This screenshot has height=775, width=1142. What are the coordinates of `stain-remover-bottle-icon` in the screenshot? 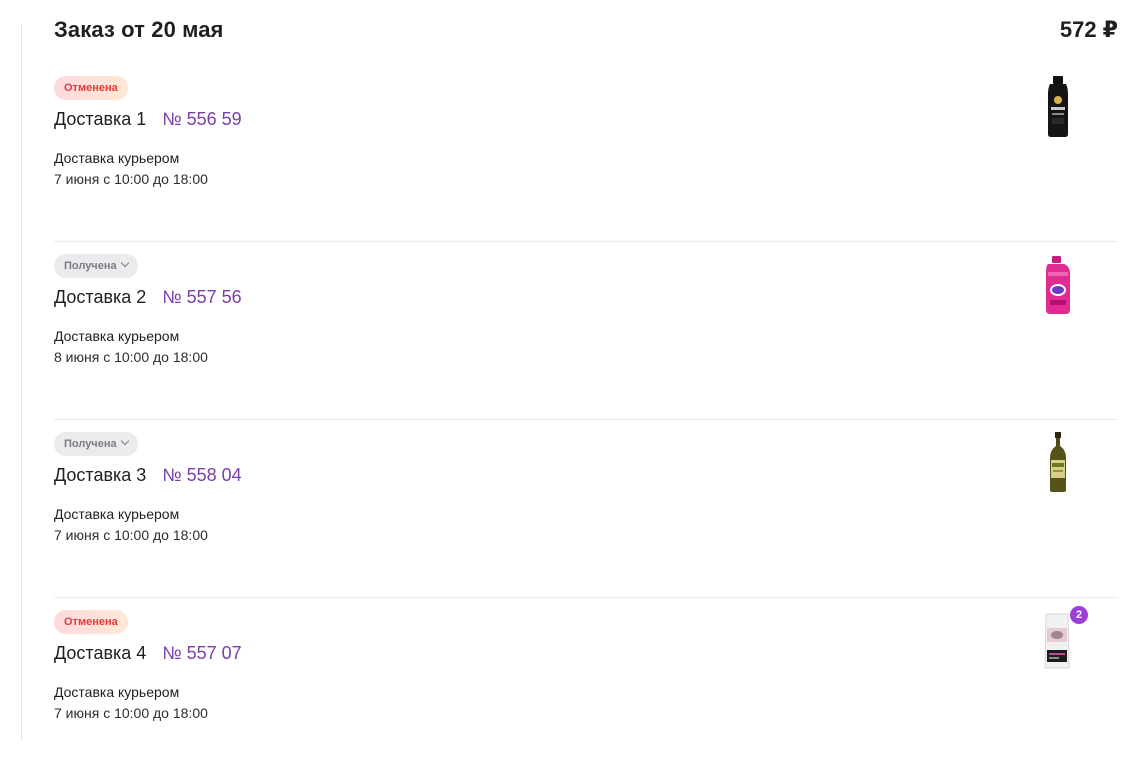 It's located at (1058, 284).